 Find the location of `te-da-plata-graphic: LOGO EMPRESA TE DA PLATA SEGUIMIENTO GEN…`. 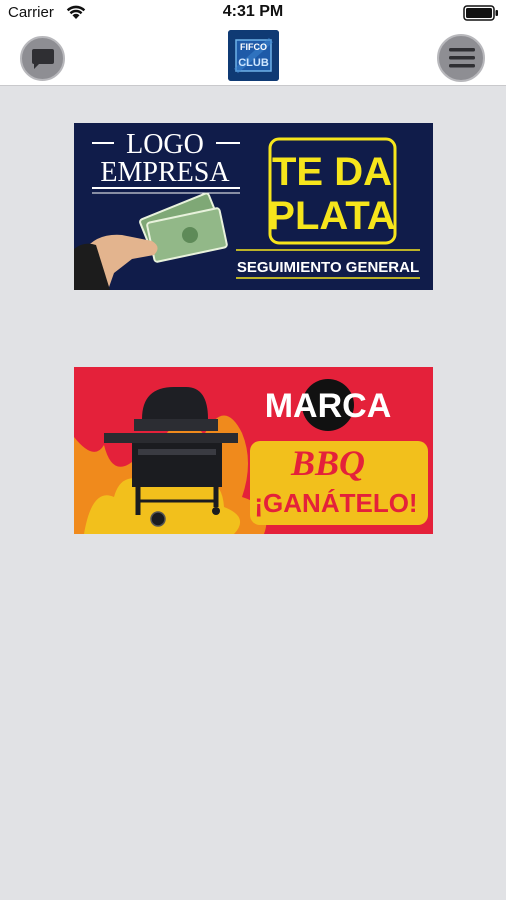

te-da-plata-graphic: LOGO EMPRESA TE DA PLATA SEGUIMIENTO GEN… is located at coordinates (253, 206).